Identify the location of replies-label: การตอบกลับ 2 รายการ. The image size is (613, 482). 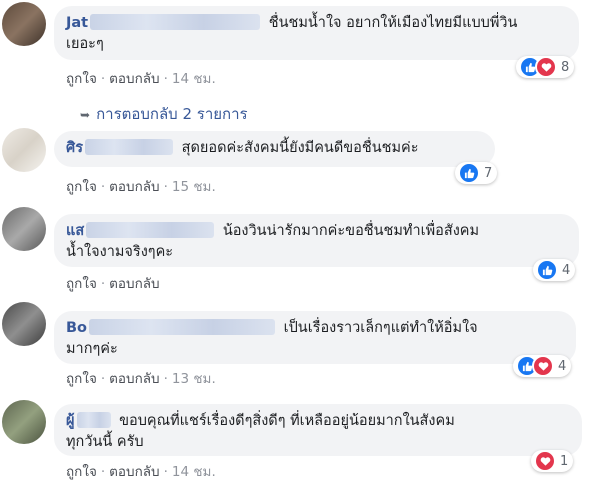
(172, 114).